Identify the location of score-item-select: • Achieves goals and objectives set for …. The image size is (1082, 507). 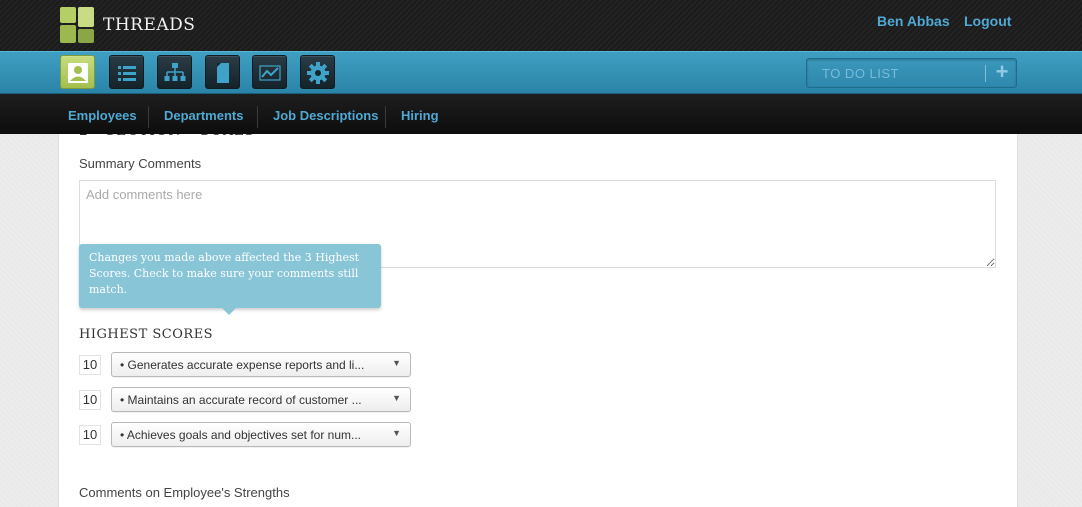
(261, 434).